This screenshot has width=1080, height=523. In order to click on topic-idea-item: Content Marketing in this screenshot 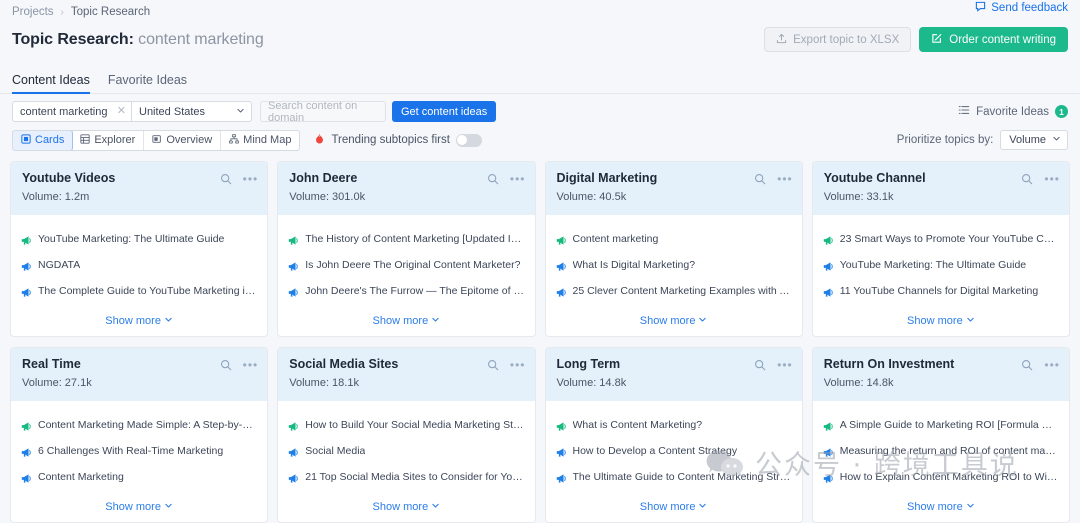, I will do `click(139, 480)`.